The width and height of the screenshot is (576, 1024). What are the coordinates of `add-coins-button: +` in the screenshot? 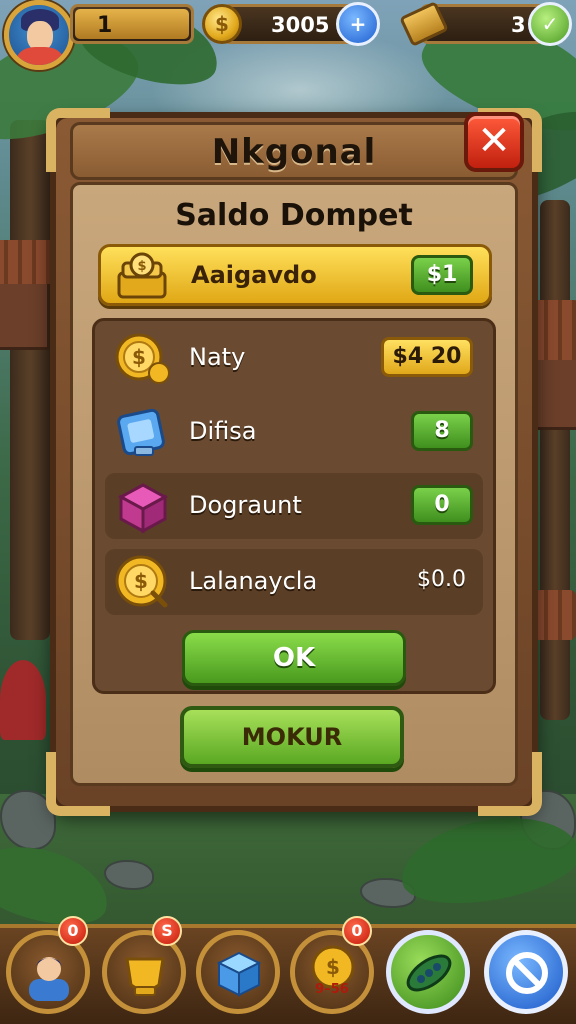 It's located at (358, 24).